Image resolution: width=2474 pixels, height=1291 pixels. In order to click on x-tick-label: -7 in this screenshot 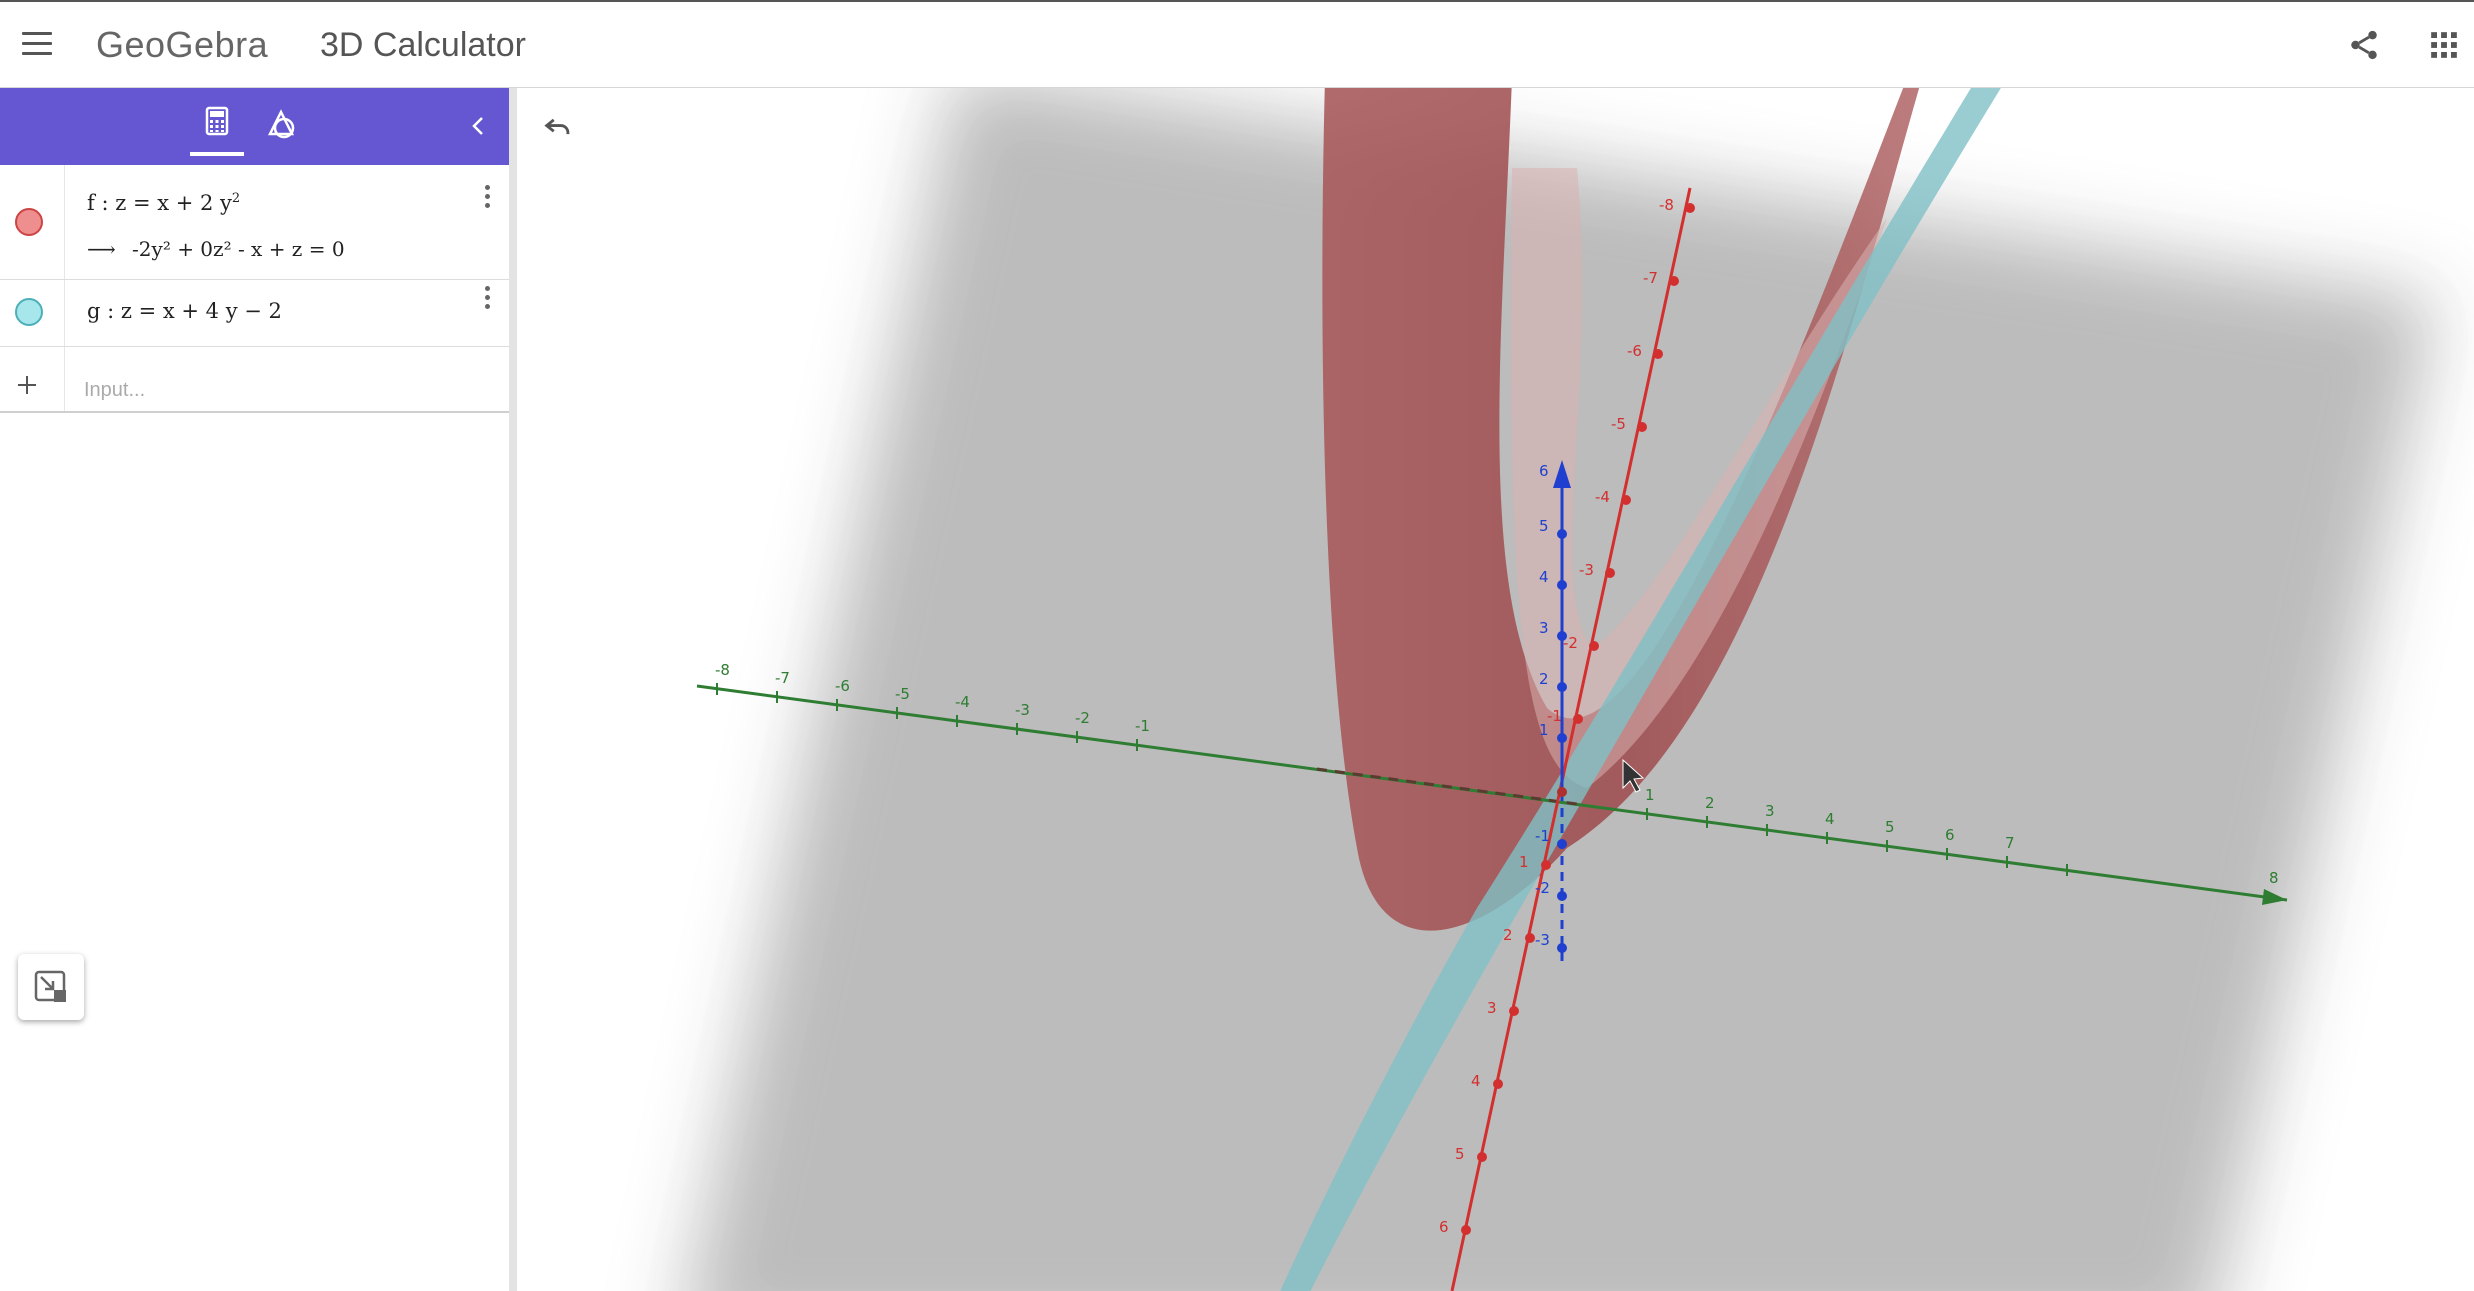, I will do `click(782, 678)`.